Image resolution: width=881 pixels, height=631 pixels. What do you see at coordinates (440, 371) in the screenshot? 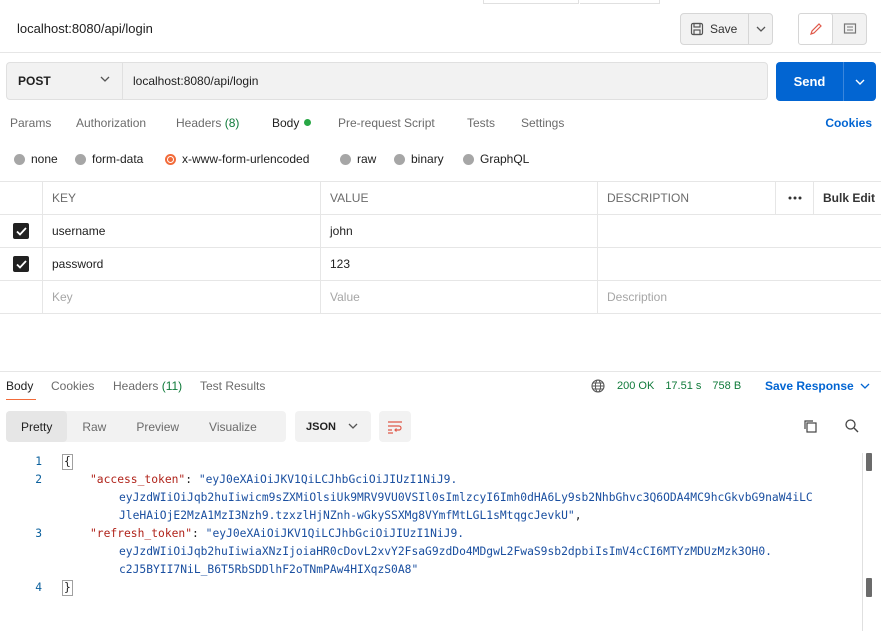
I see `response-divider` at bounding box center [440, 371].